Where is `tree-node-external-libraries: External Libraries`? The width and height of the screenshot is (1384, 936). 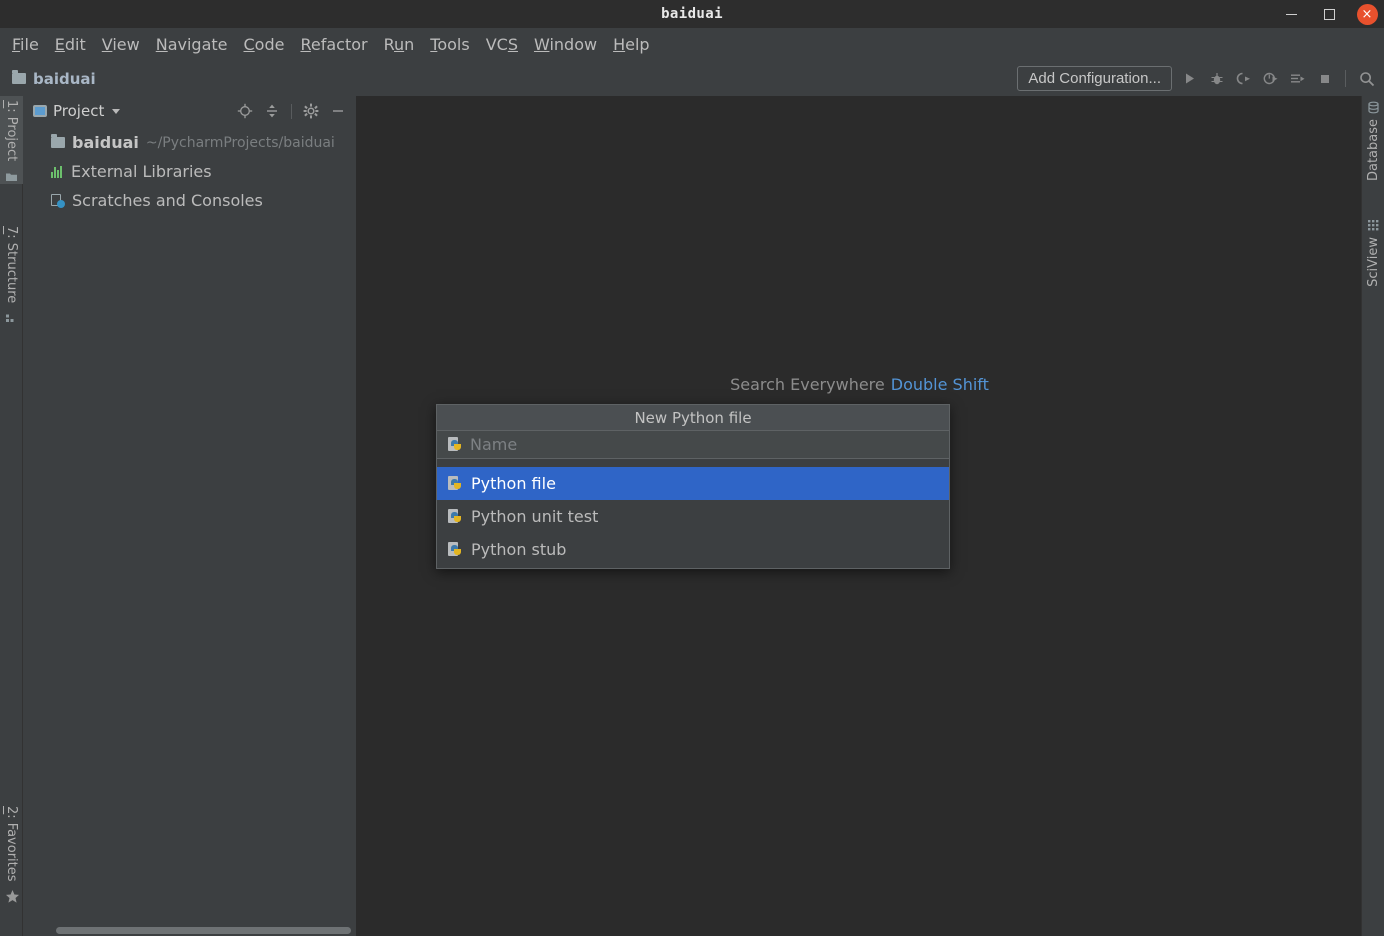
tree-node-external-libraries: External Libraries is located at coordinates (189, 171).